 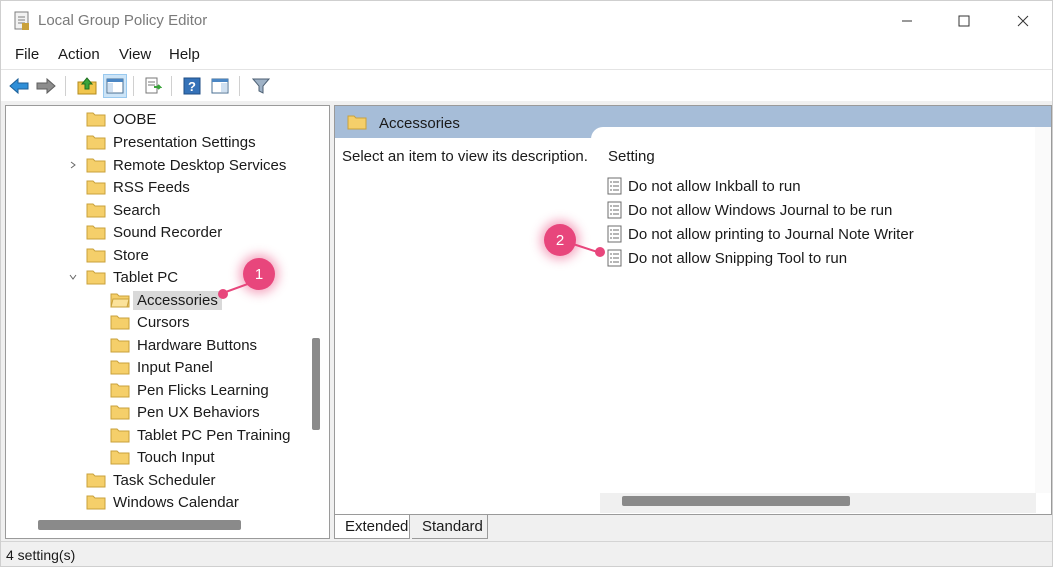 I want to click on tree-item-hardware-buttons: Hardware Buttons, so click(x=183, y=345).